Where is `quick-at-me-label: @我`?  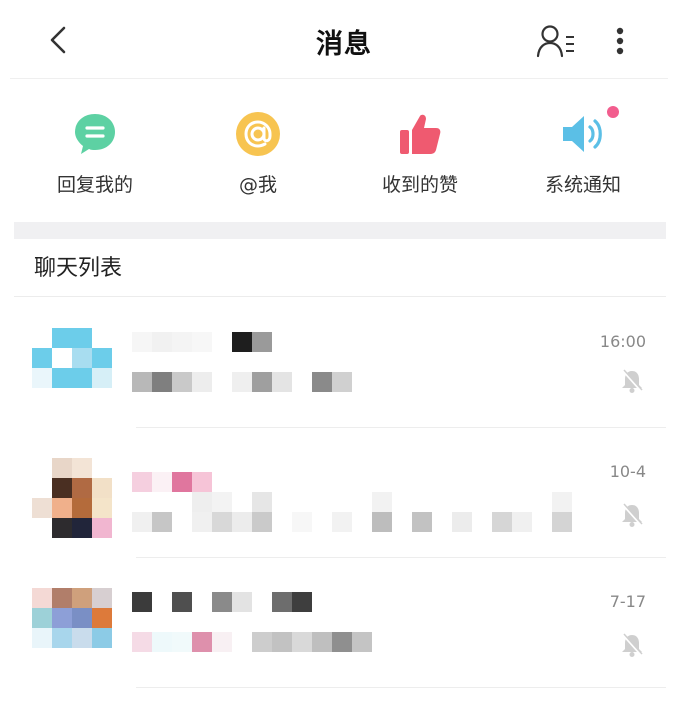
quick-at-me-label: @我 is located at coordinates (257, 185).